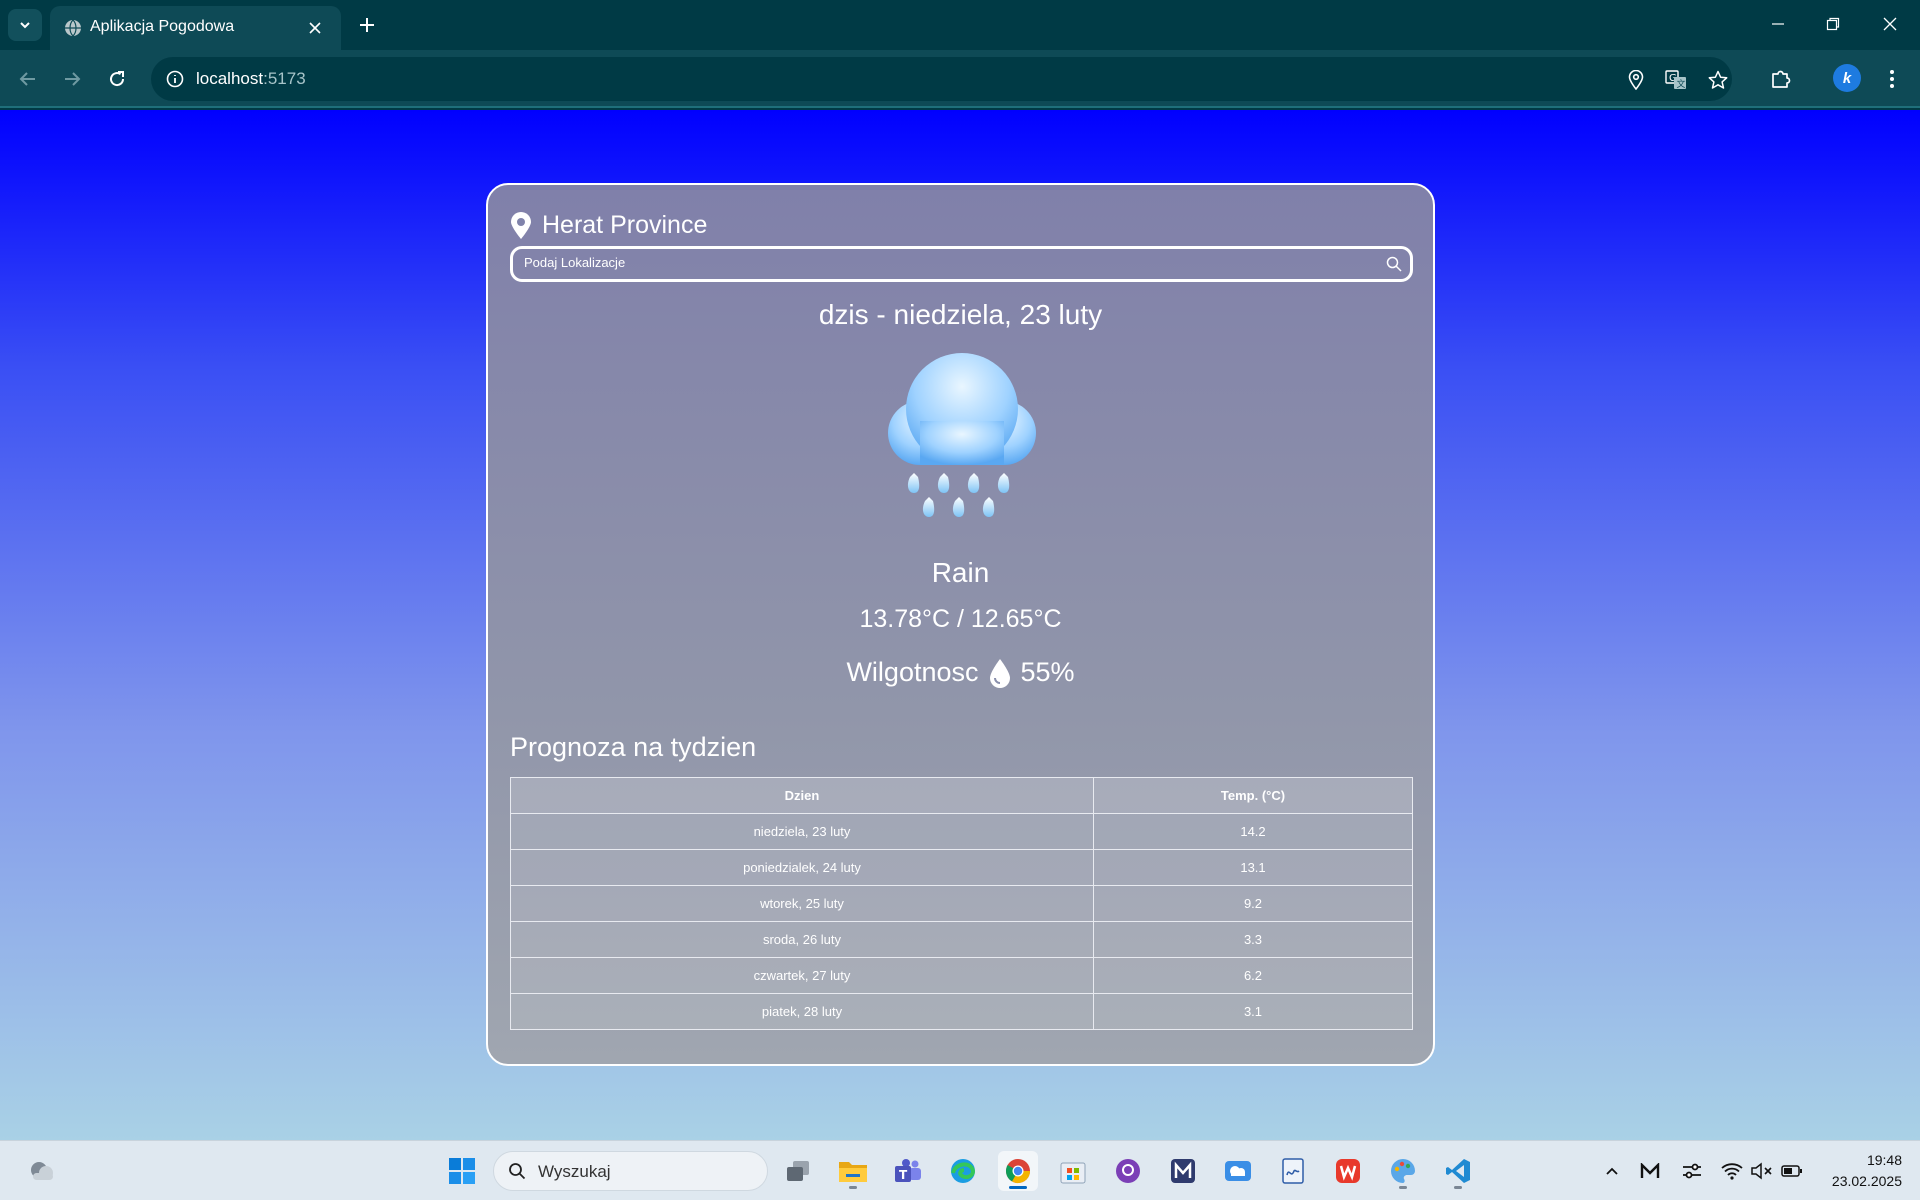 The height and width of the screenshot is (1200, 1920). What do you see at coordinates (962, 435) in the screenshot?
I see `rain-cloud-icon` at bounding box center [962, 435].